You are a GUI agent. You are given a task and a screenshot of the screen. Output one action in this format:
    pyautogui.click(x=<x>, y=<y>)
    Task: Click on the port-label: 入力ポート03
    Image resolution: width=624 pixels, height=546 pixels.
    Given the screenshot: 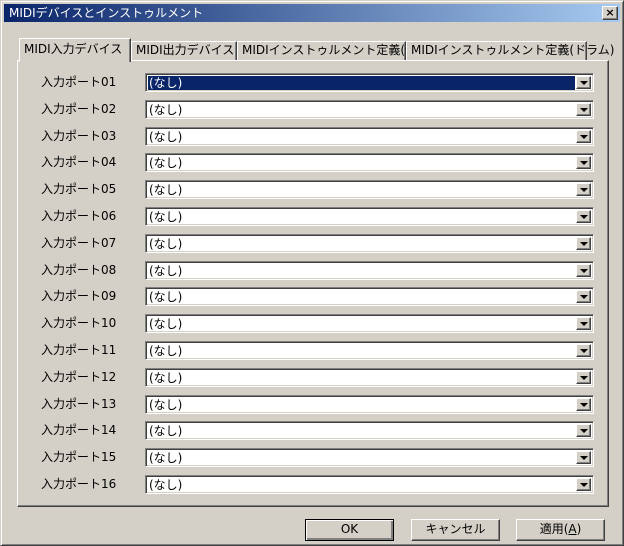 What is the action you would take?
    pyautogui.click(x=79, y=135)
    